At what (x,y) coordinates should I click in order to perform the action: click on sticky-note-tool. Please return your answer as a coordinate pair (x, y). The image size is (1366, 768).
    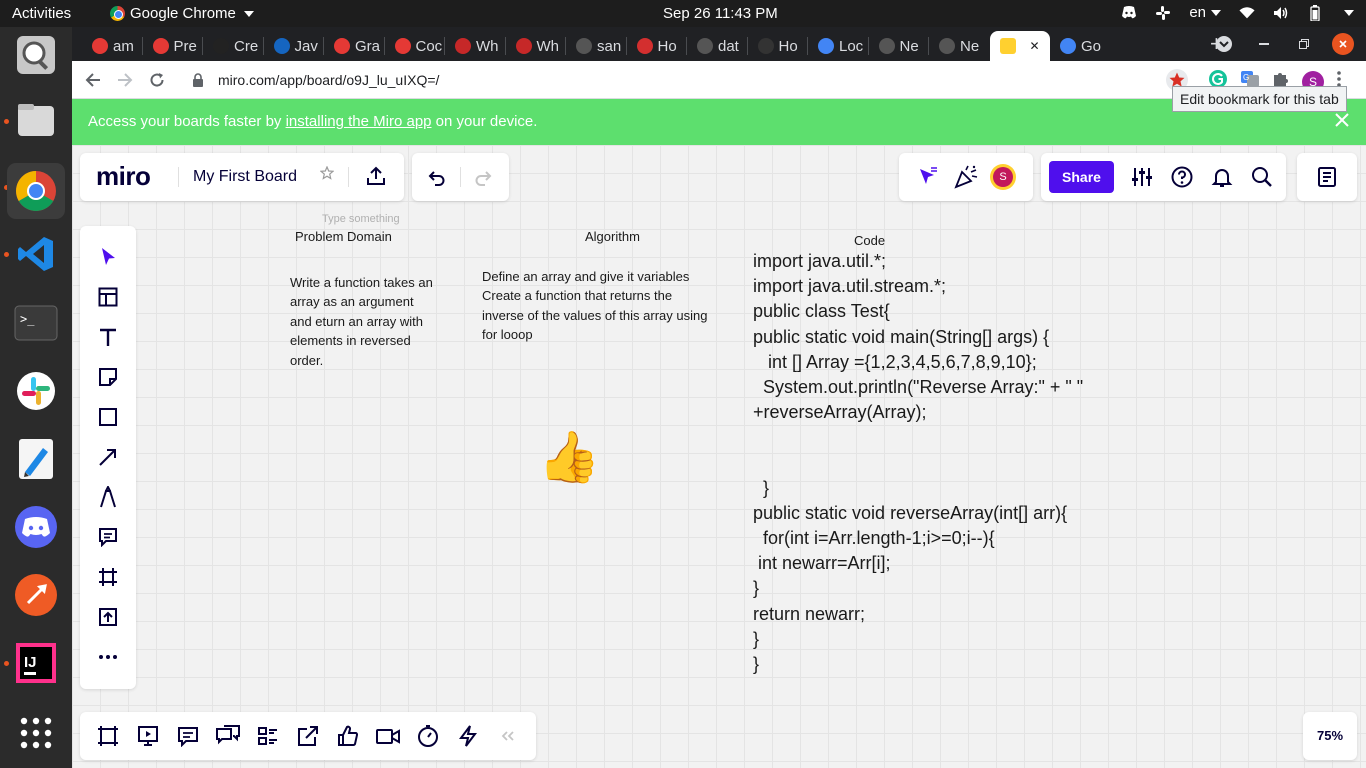
    Looking at the image, I should click on (108, 377).